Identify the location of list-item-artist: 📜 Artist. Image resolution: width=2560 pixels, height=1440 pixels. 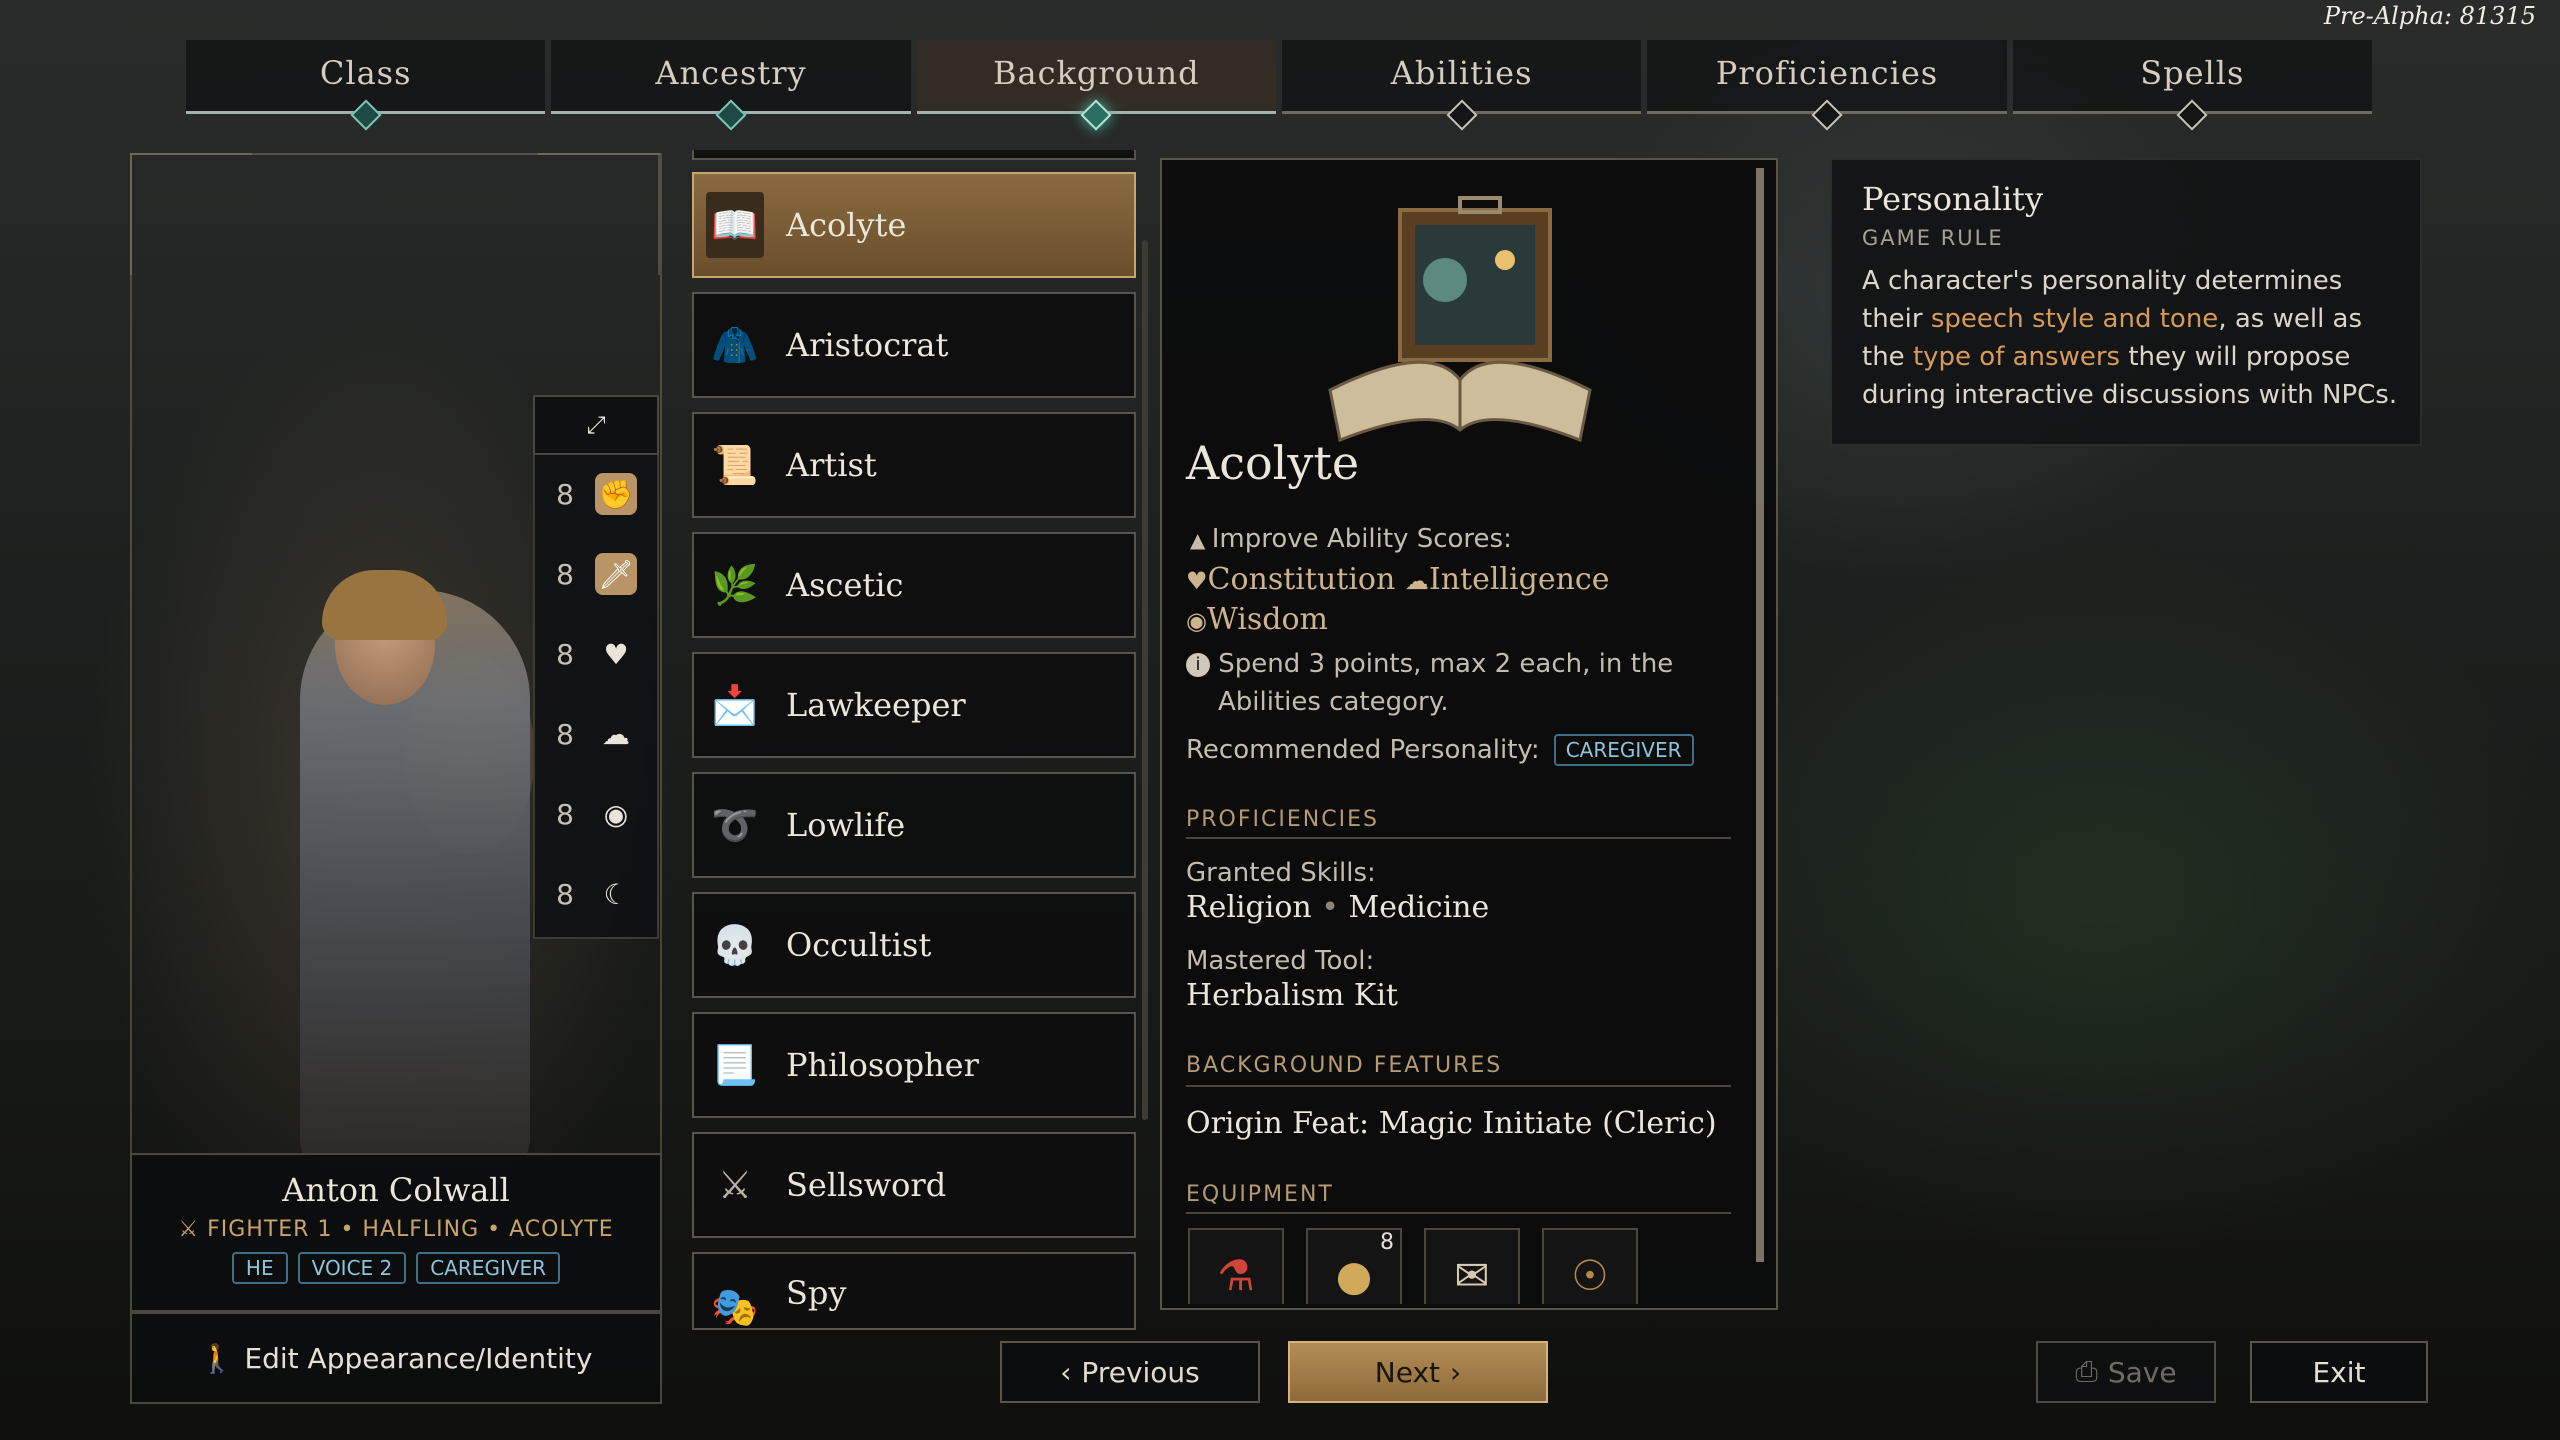
(914, 465).